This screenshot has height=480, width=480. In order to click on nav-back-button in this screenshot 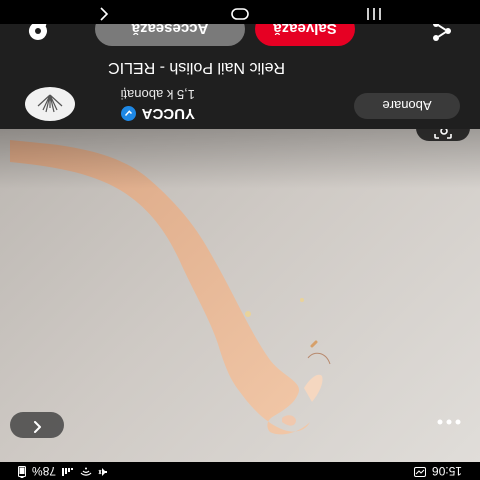, I will do `click(104, 12)`.